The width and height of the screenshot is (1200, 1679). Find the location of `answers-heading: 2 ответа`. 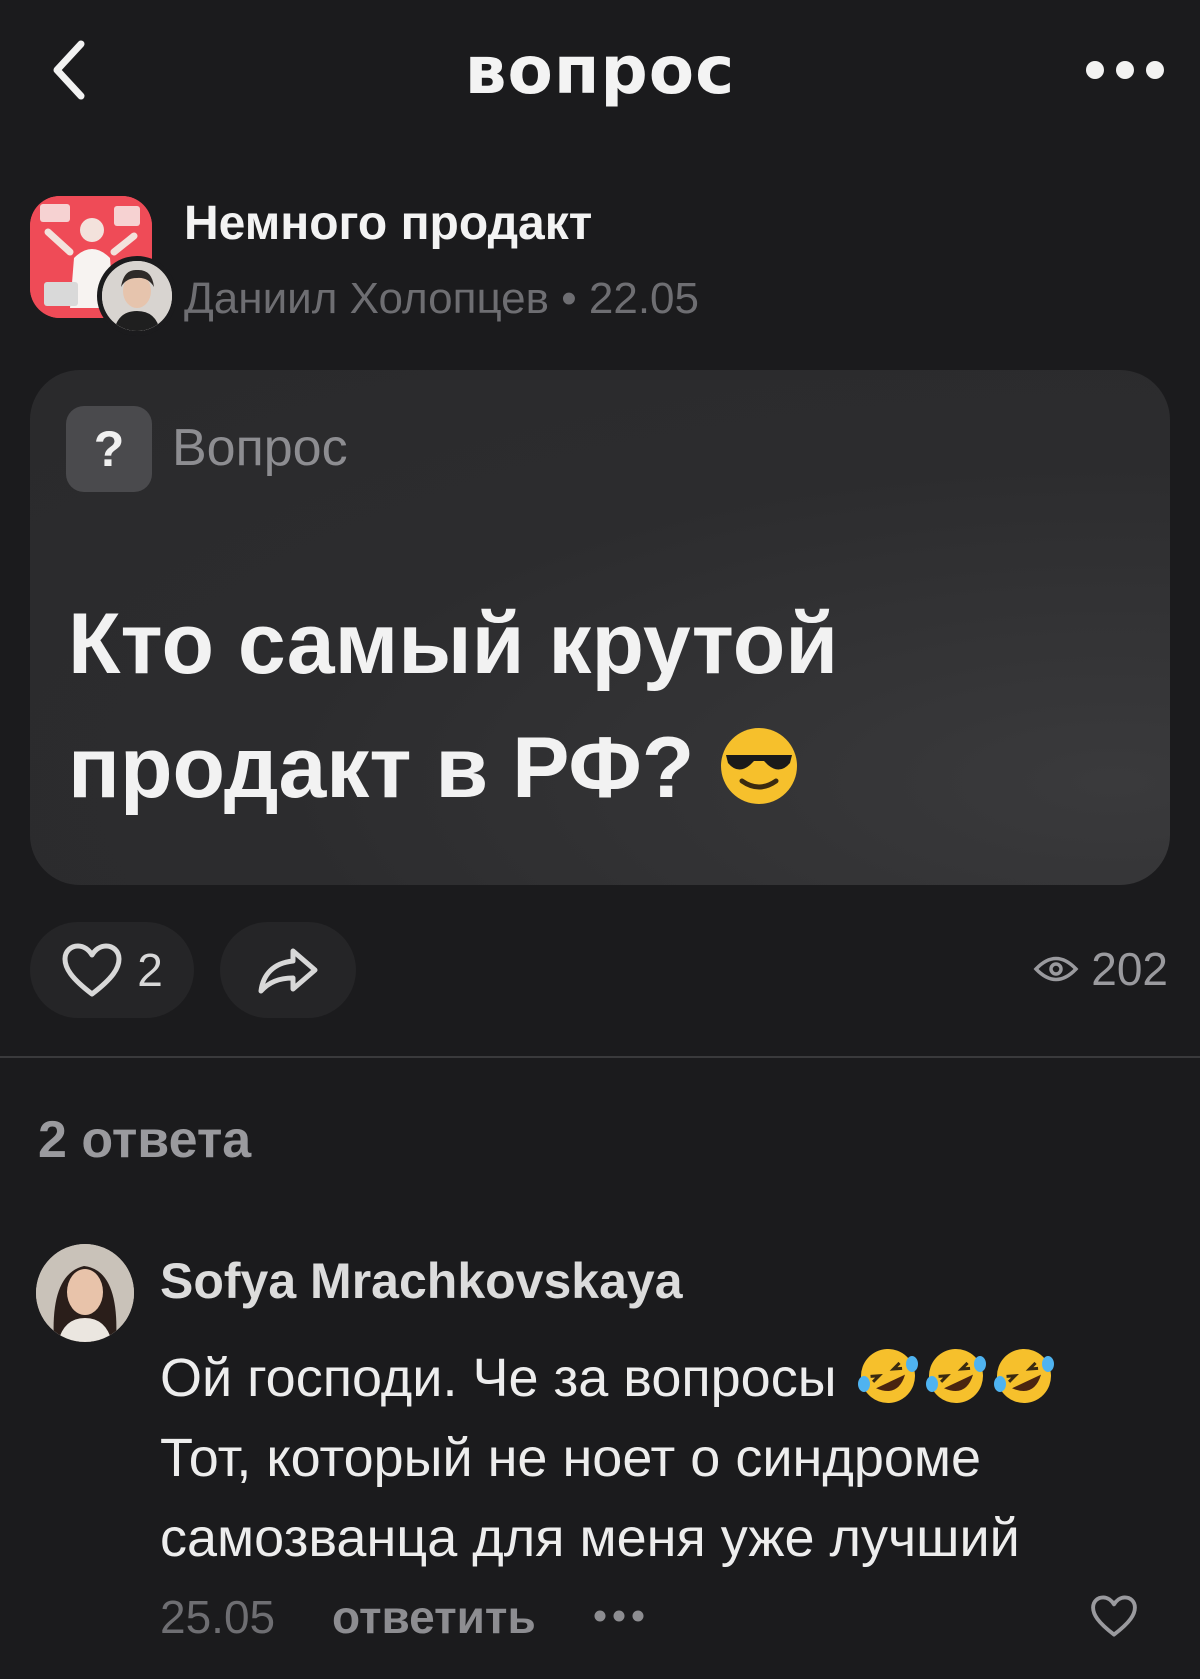

answers-heading: 2 ответа is located at coordinates (145, 1140).